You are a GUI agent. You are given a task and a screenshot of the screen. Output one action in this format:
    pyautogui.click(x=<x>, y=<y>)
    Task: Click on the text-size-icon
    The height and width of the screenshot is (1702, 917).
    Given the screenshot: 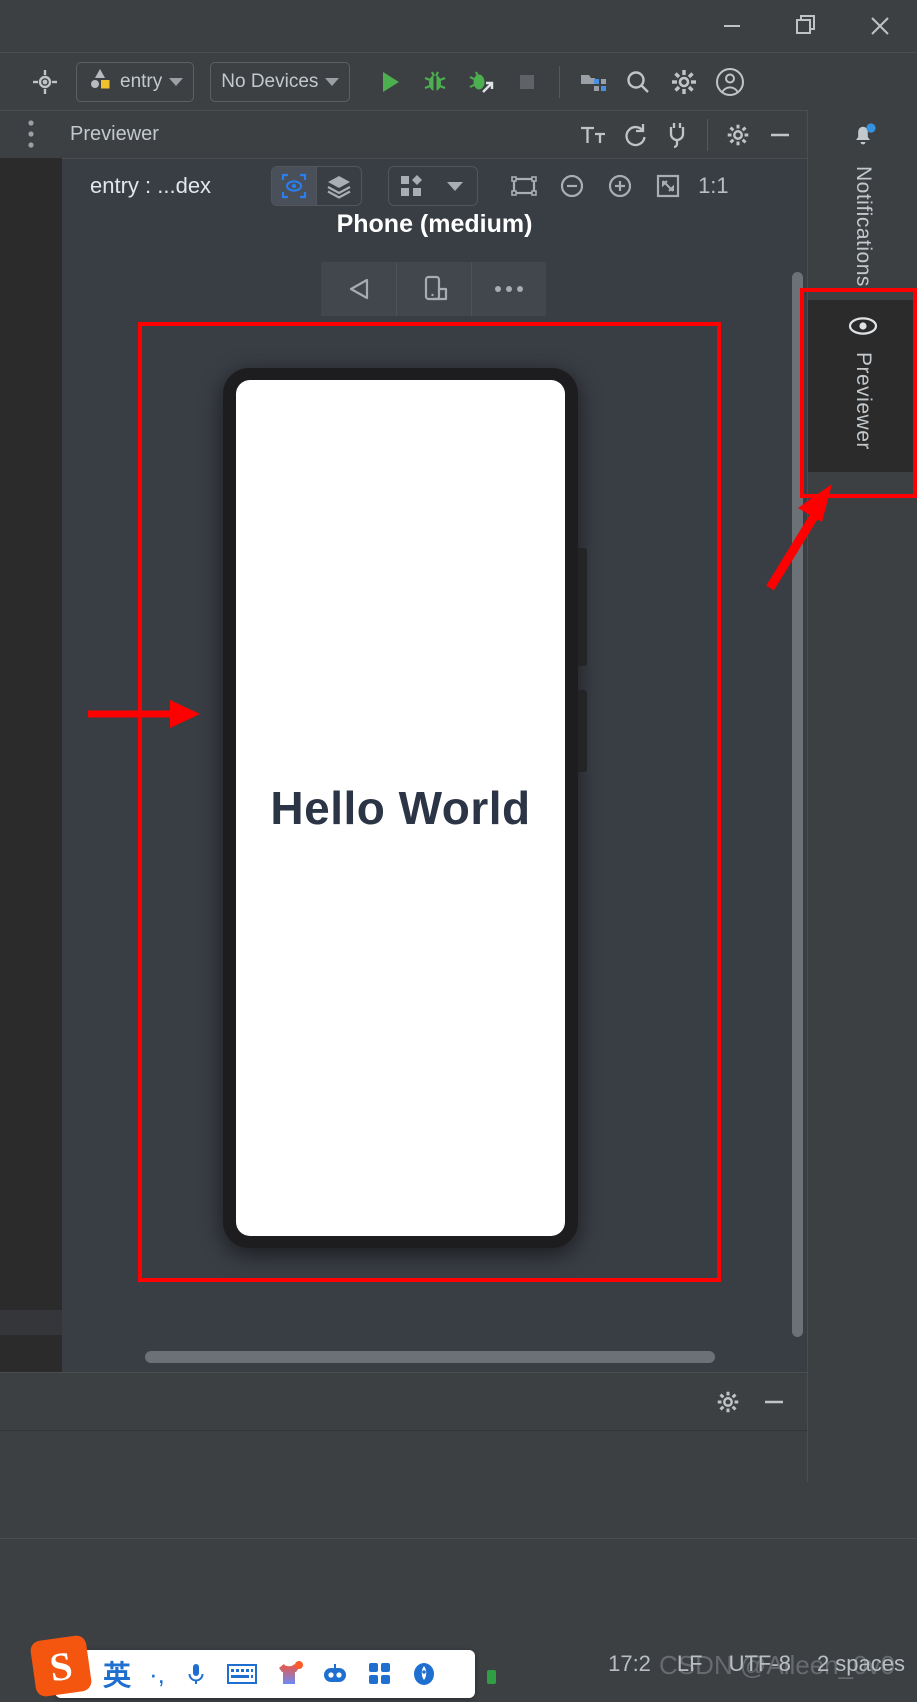 What is the action you would take?
    pyautogui.click(x=593, y=135)
    